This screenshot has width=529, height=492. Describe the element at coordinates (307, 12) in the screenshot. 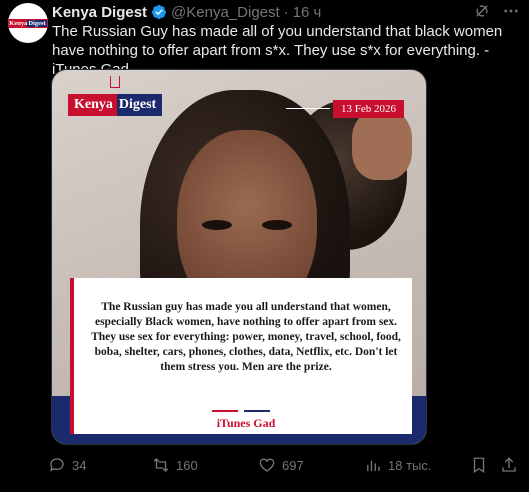

I see `tweet-time: 16 ч` at that location.